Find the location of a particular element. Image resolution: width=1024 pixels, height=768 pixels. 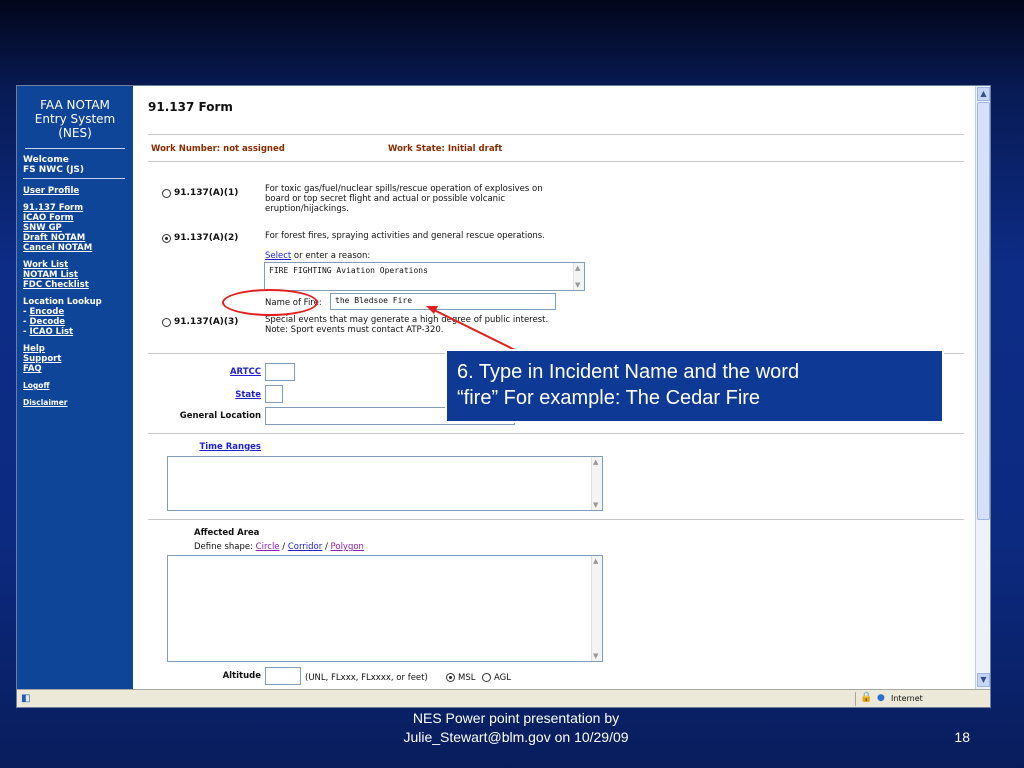

msl-label: MSL is located at coordinates (467, 678).